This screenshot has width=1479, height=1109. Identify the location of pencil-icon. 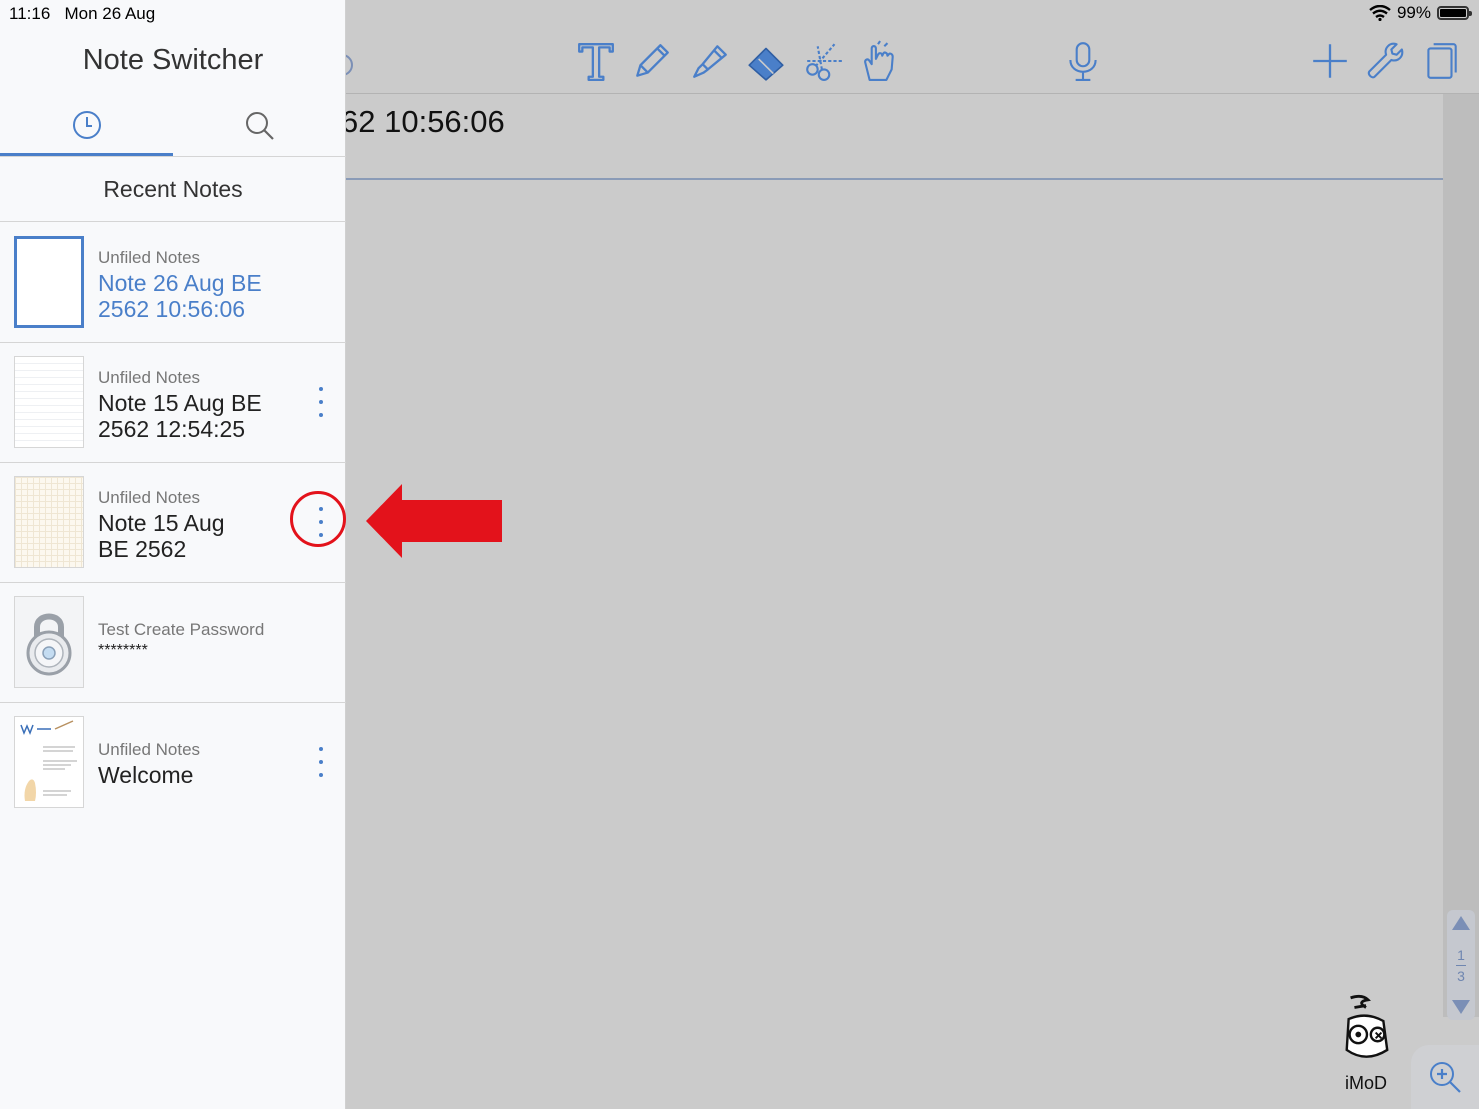
(652, 61).